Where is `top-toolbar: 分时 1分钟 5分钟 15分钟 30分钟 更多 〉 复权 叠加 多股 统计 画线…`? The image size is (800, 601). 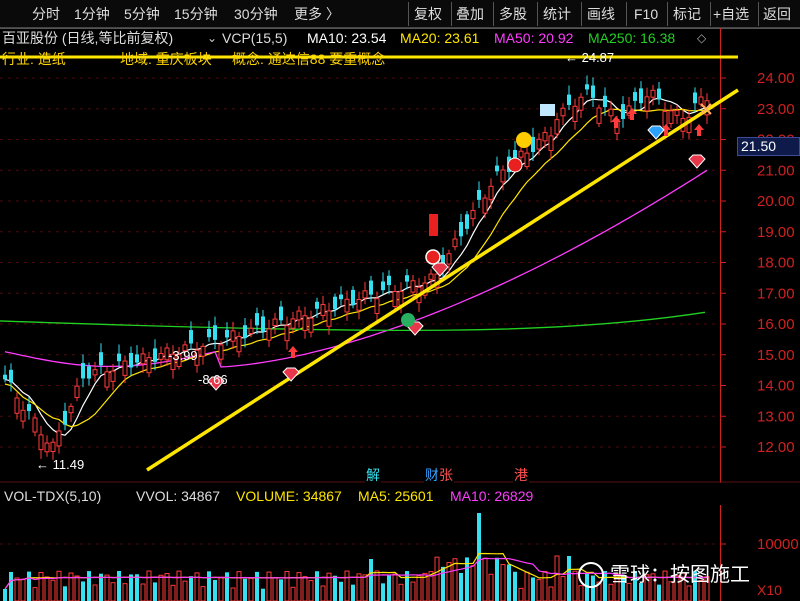 top-toolbar: 分时 1分钟 5分钟 15分钟 30分钟 更多 〉 复权 叠加 多股 统计 画线… is located at coordinates (400, 14).